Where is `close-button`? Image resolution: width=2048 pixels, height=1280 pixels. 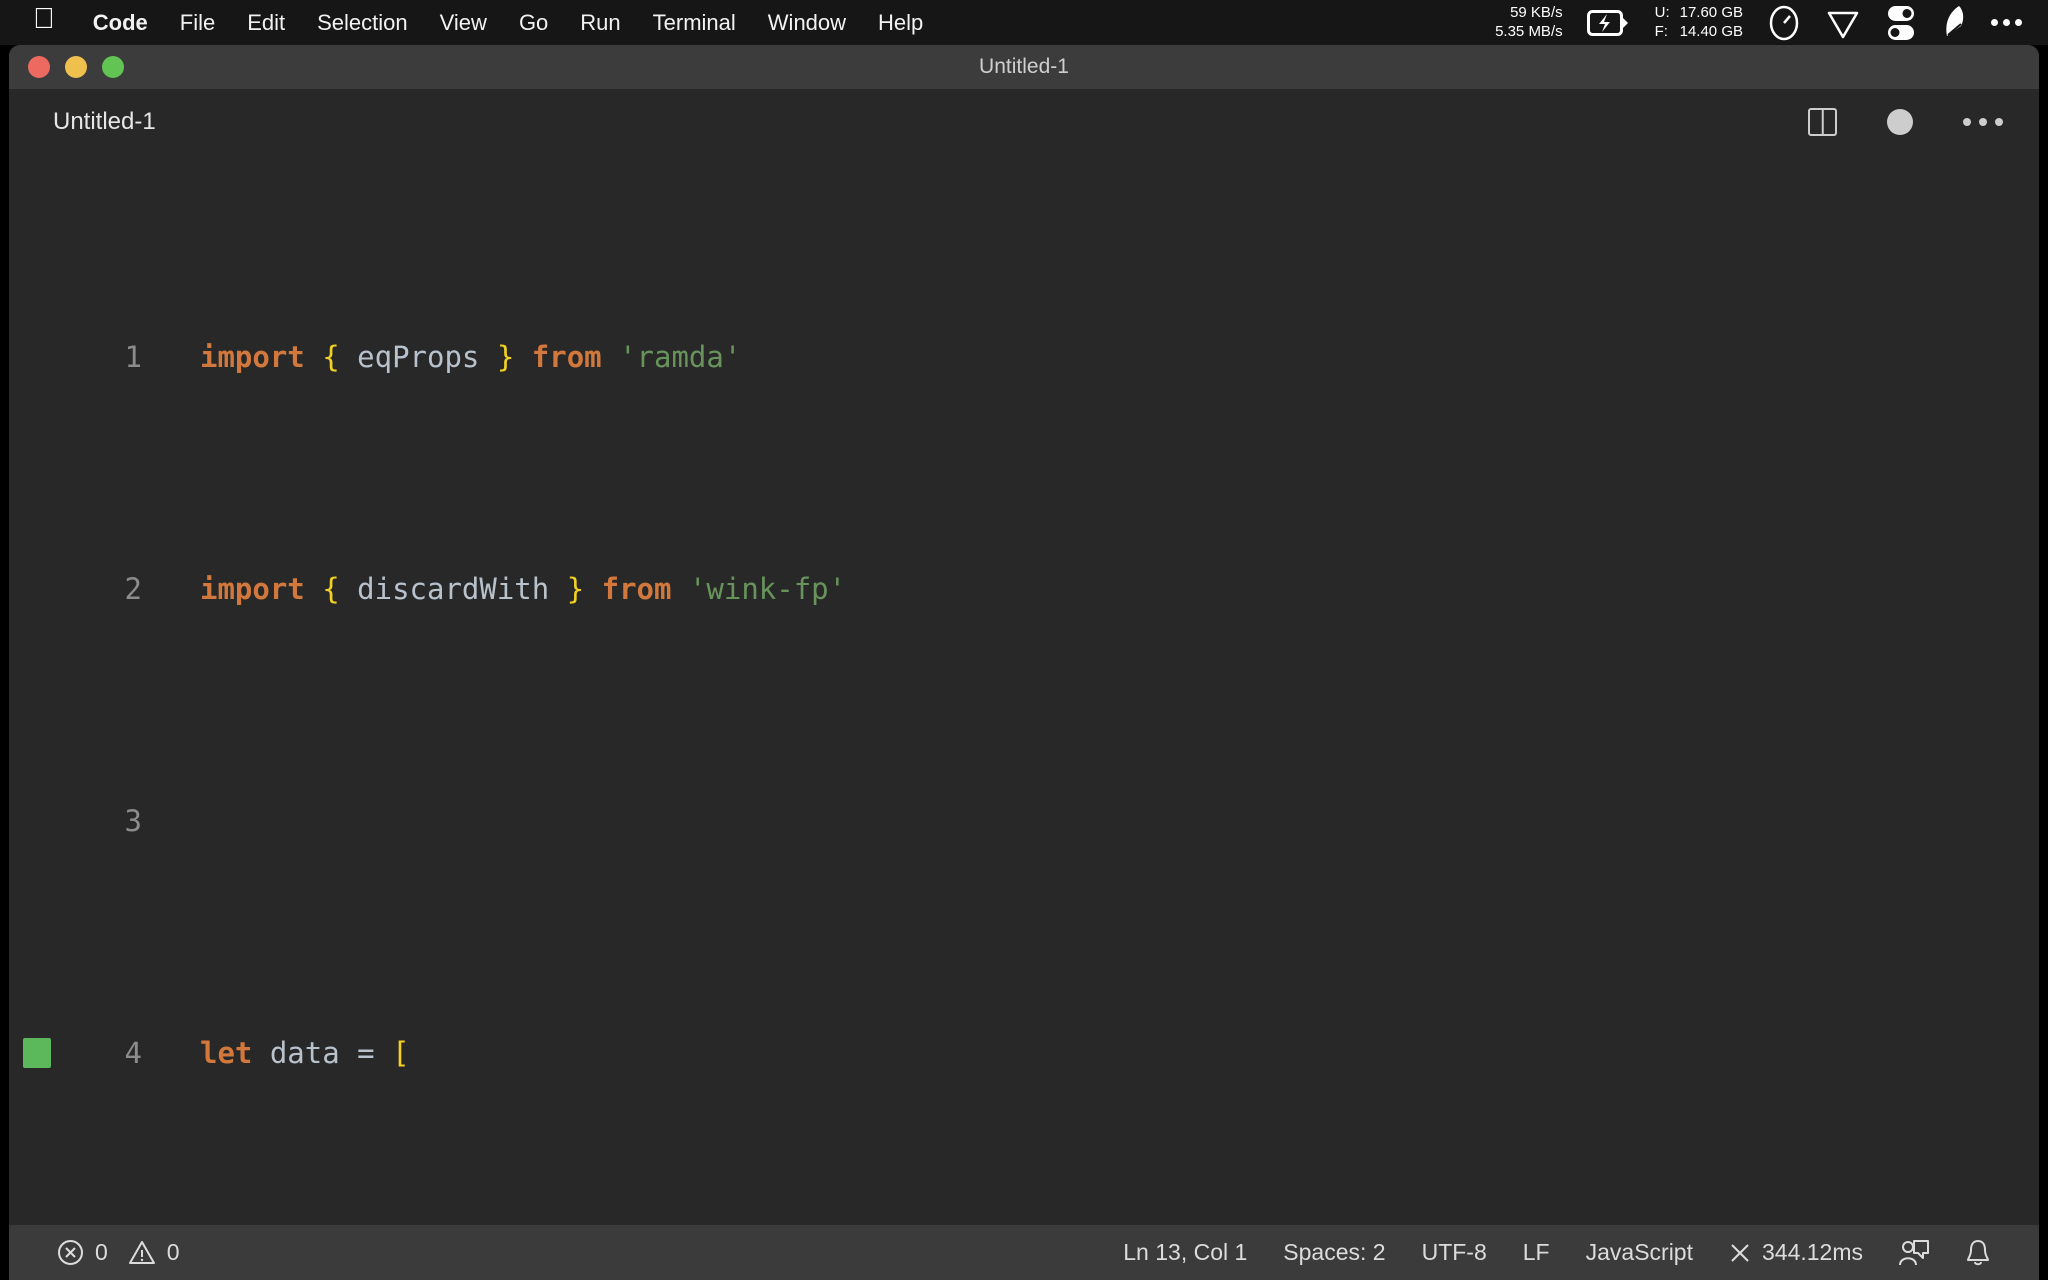
close-button is located at coordinates (39, 67).